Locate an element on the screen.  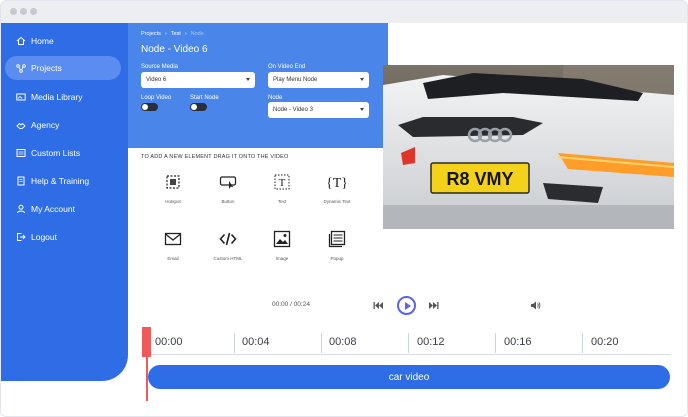
media-library-icon is located at coordinates (21, 97).